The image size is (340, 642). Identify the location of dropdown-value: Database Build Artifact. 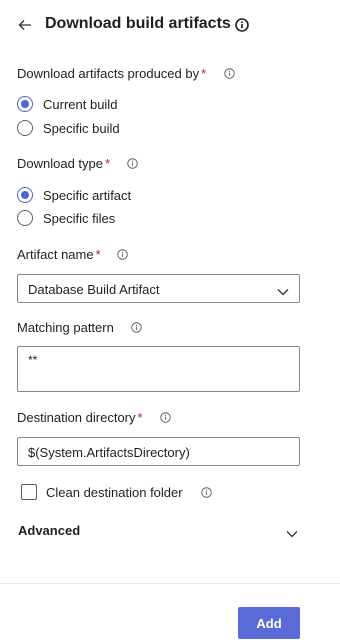
(94, 289).